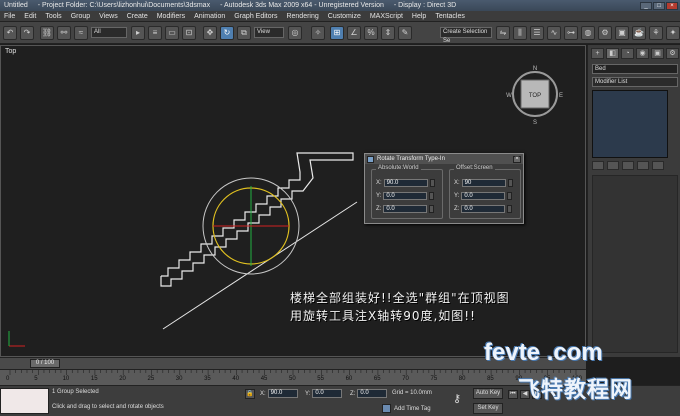 The image size is (680, 416). What do you see at coordinates (109, 32) in the screenshot?
I see `selection-filter-dropdown: All` at bounding box center [109, 32].